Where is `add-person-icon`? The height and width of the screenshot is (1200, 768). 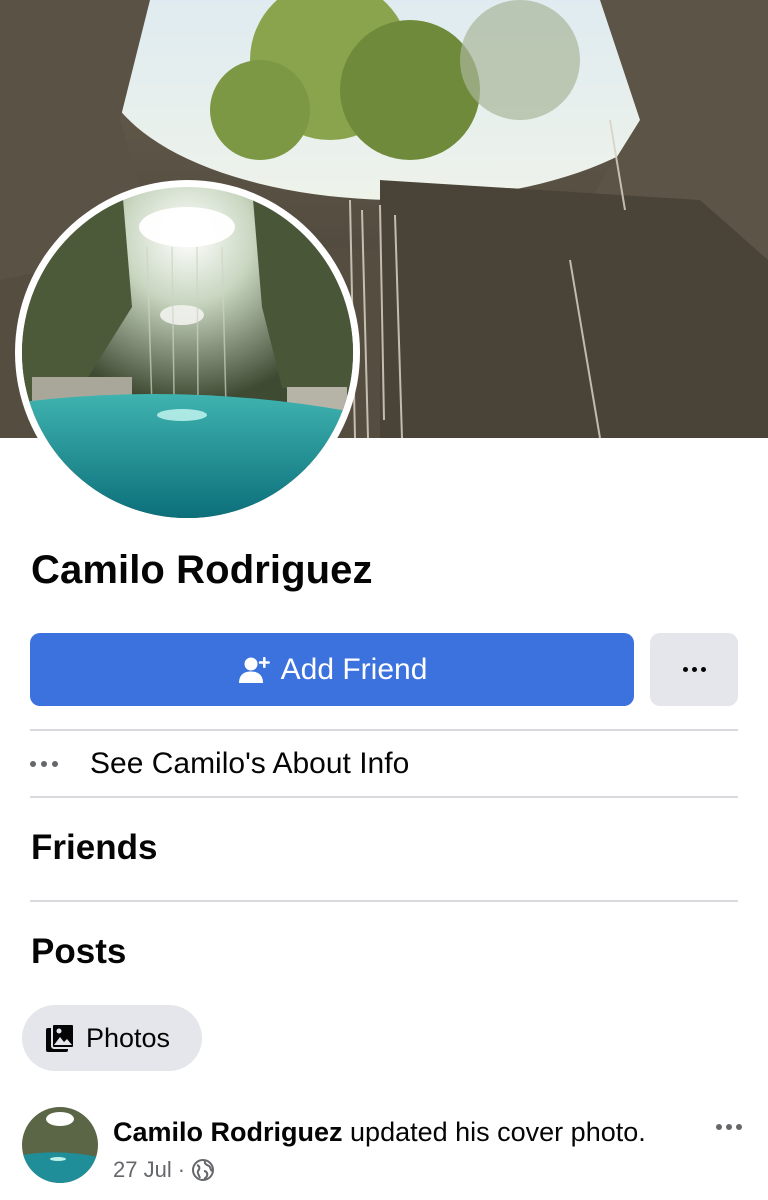 add-person-icon is located at coordinates (254, 669).